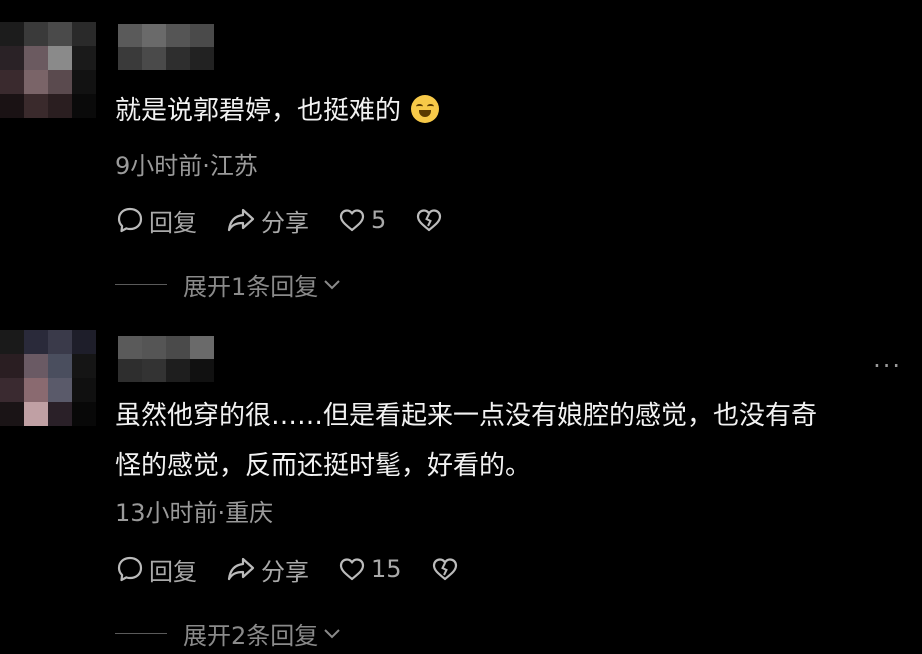 The height and width of the screenshot is (654, 922). I want to click on like-button: 15, so click(369, 569).